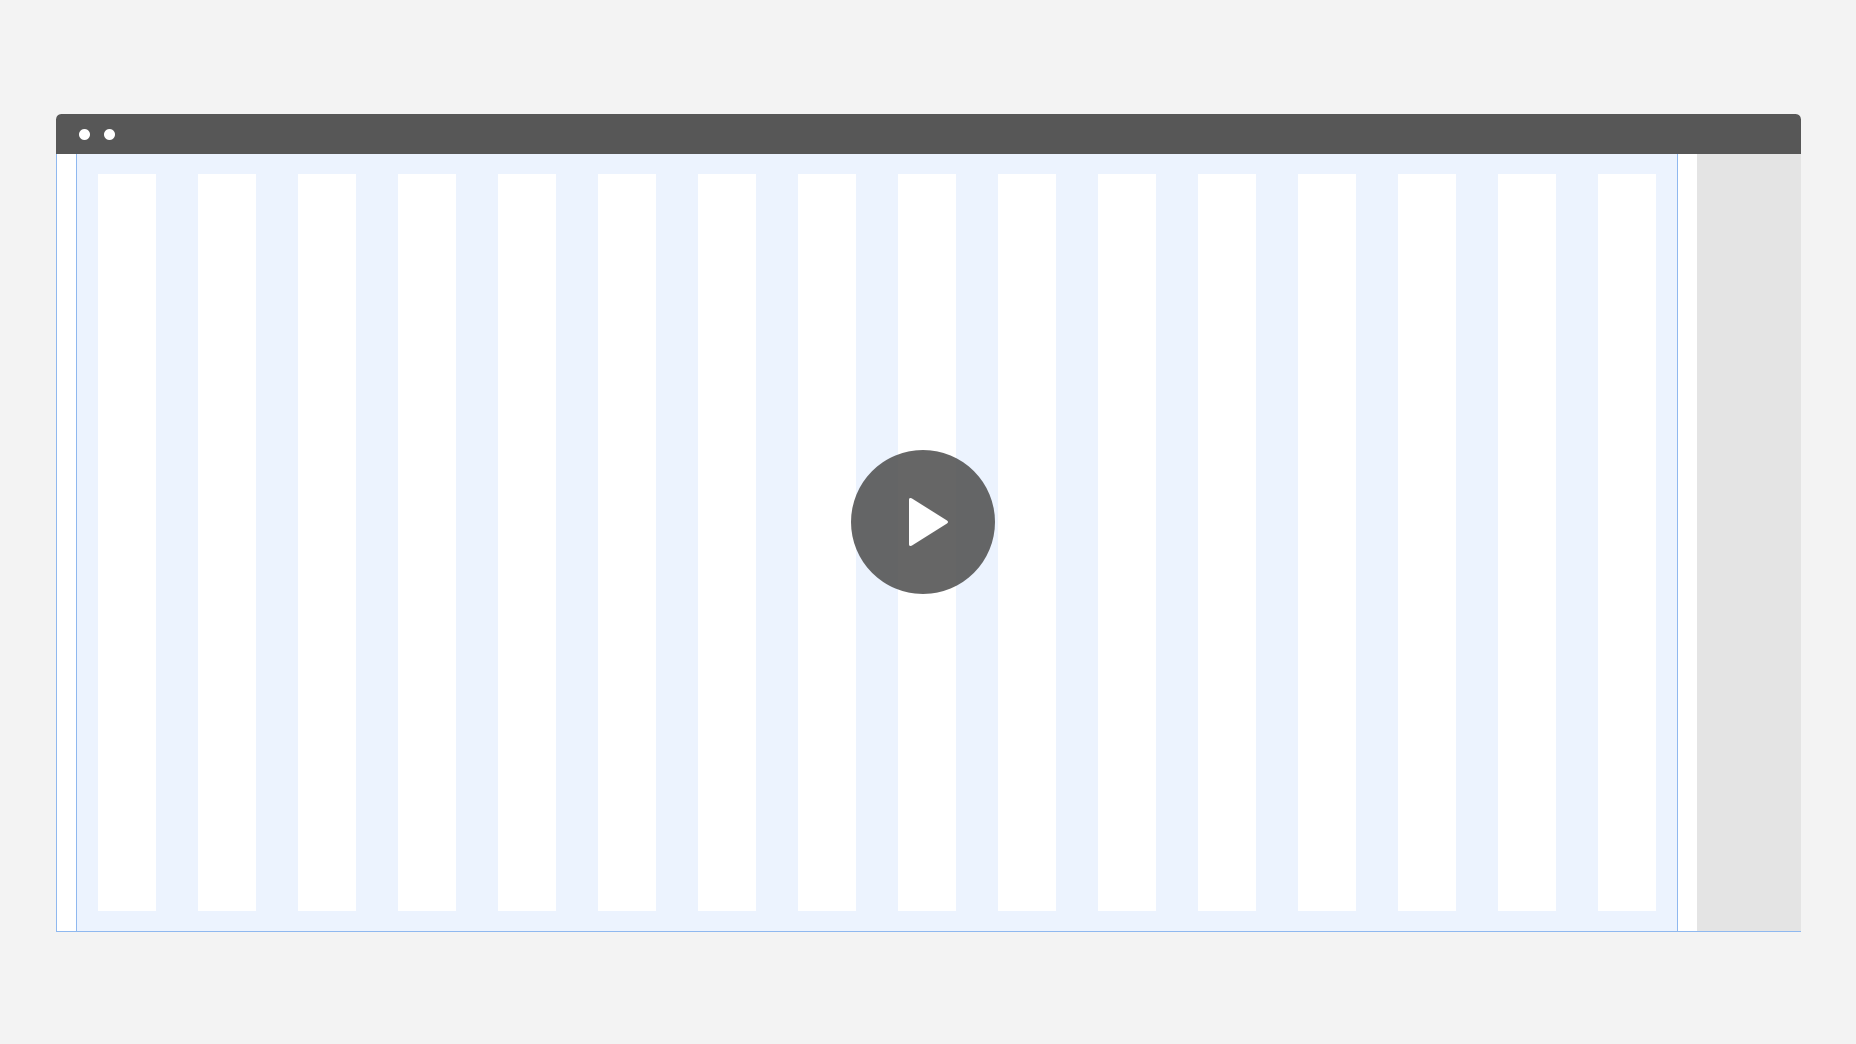 The width and height of the screenshot is (1856, 1044). What do you see at coordinates (1677, 542) in the screenshot?
I see `right-margin-guide` at bounding box center [1677, 542].